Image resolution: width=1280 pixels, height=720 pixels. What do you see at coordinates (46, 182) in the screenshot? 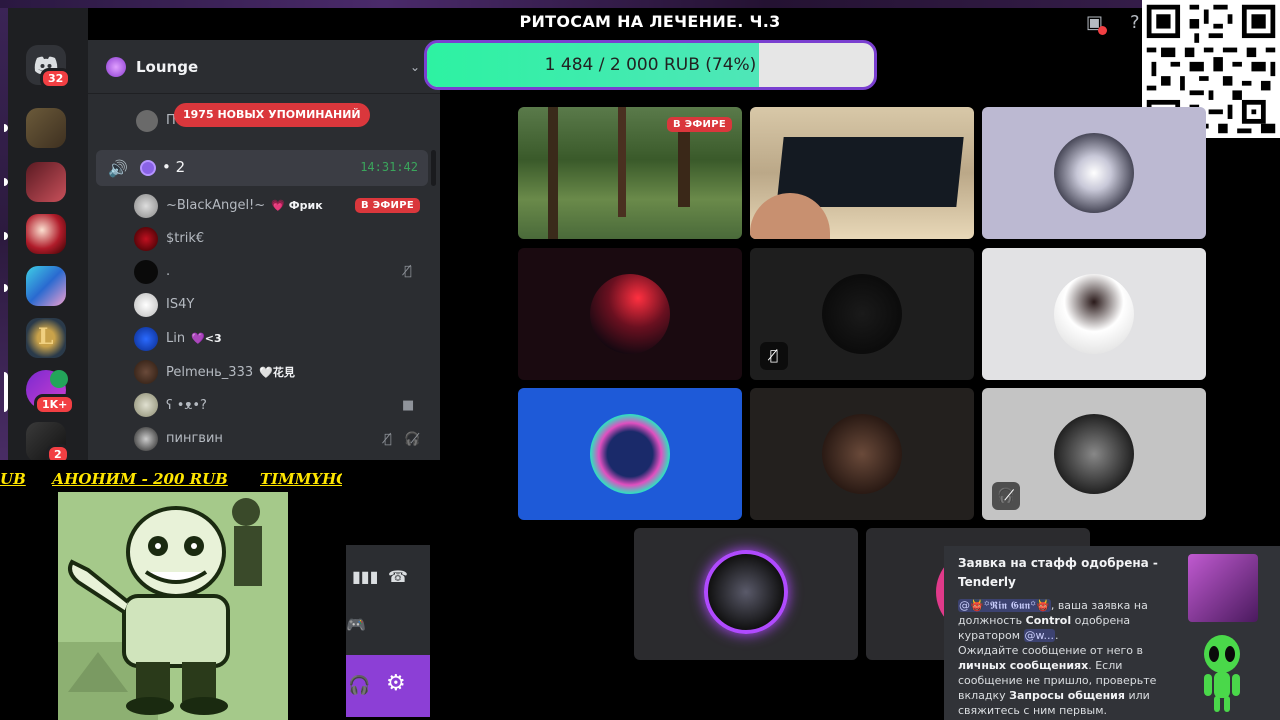
I see `server-icon-red` at bounding box center [46, 182].